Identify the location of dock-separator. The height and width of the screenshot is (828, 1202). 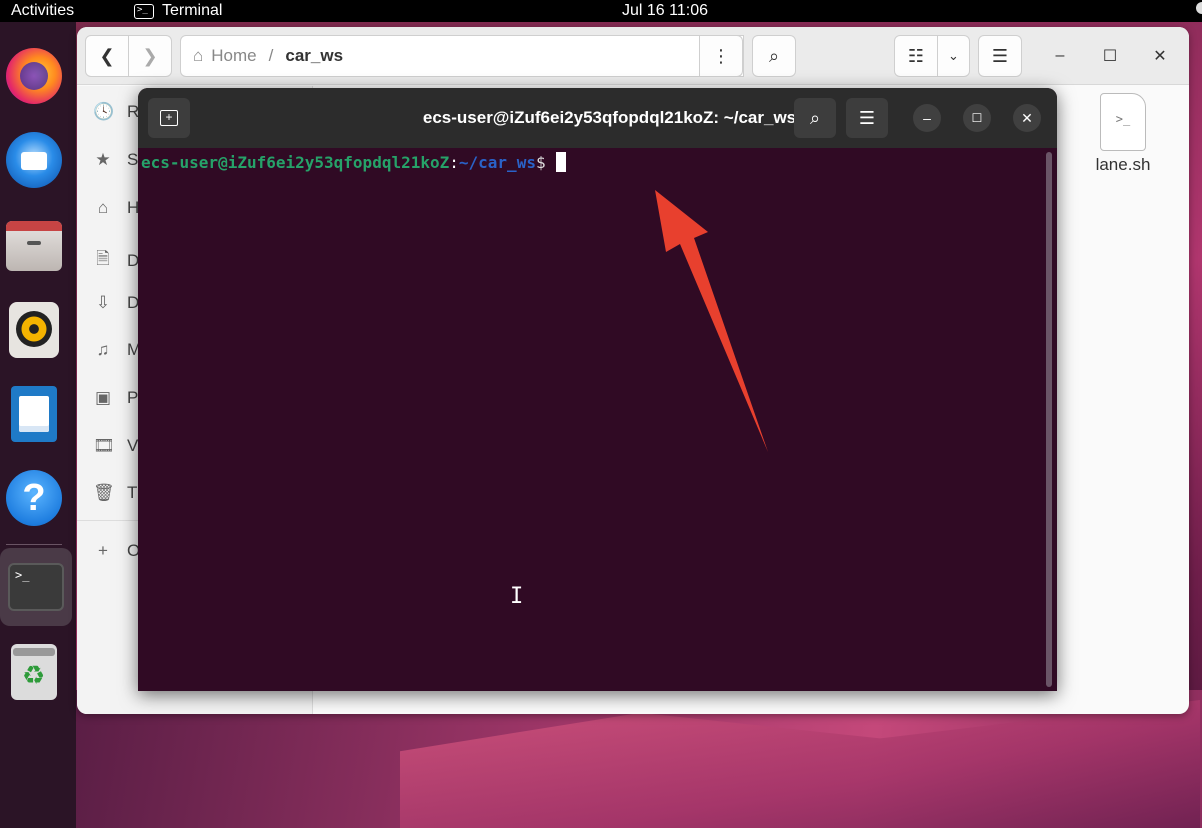
(34, 544).